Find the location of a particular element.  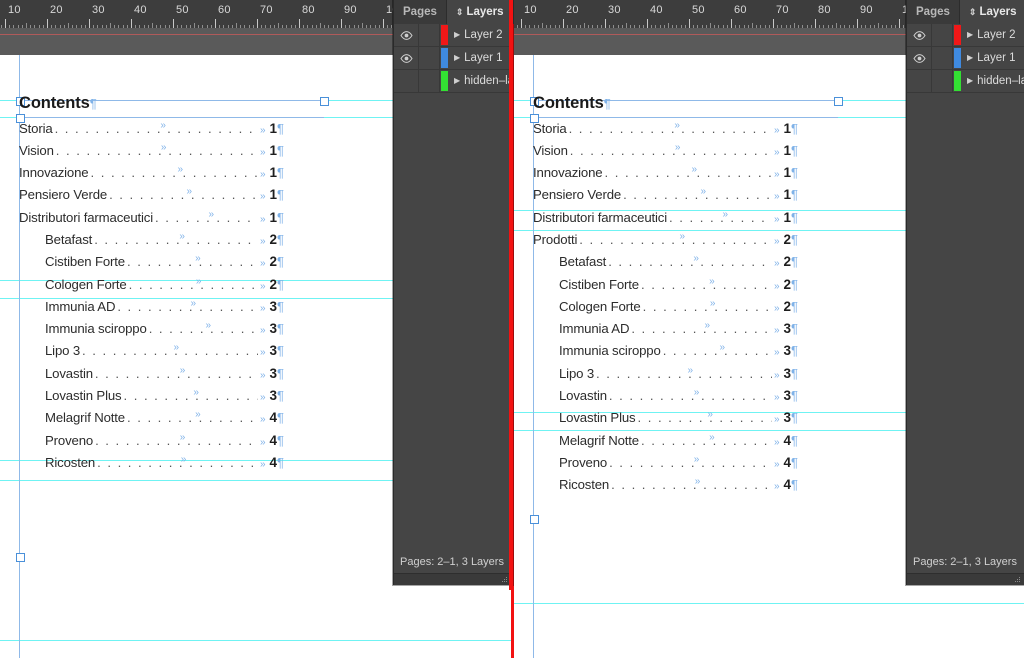

toc-entry-title: Immunia sciroppo is located at coordinates (610, 351).